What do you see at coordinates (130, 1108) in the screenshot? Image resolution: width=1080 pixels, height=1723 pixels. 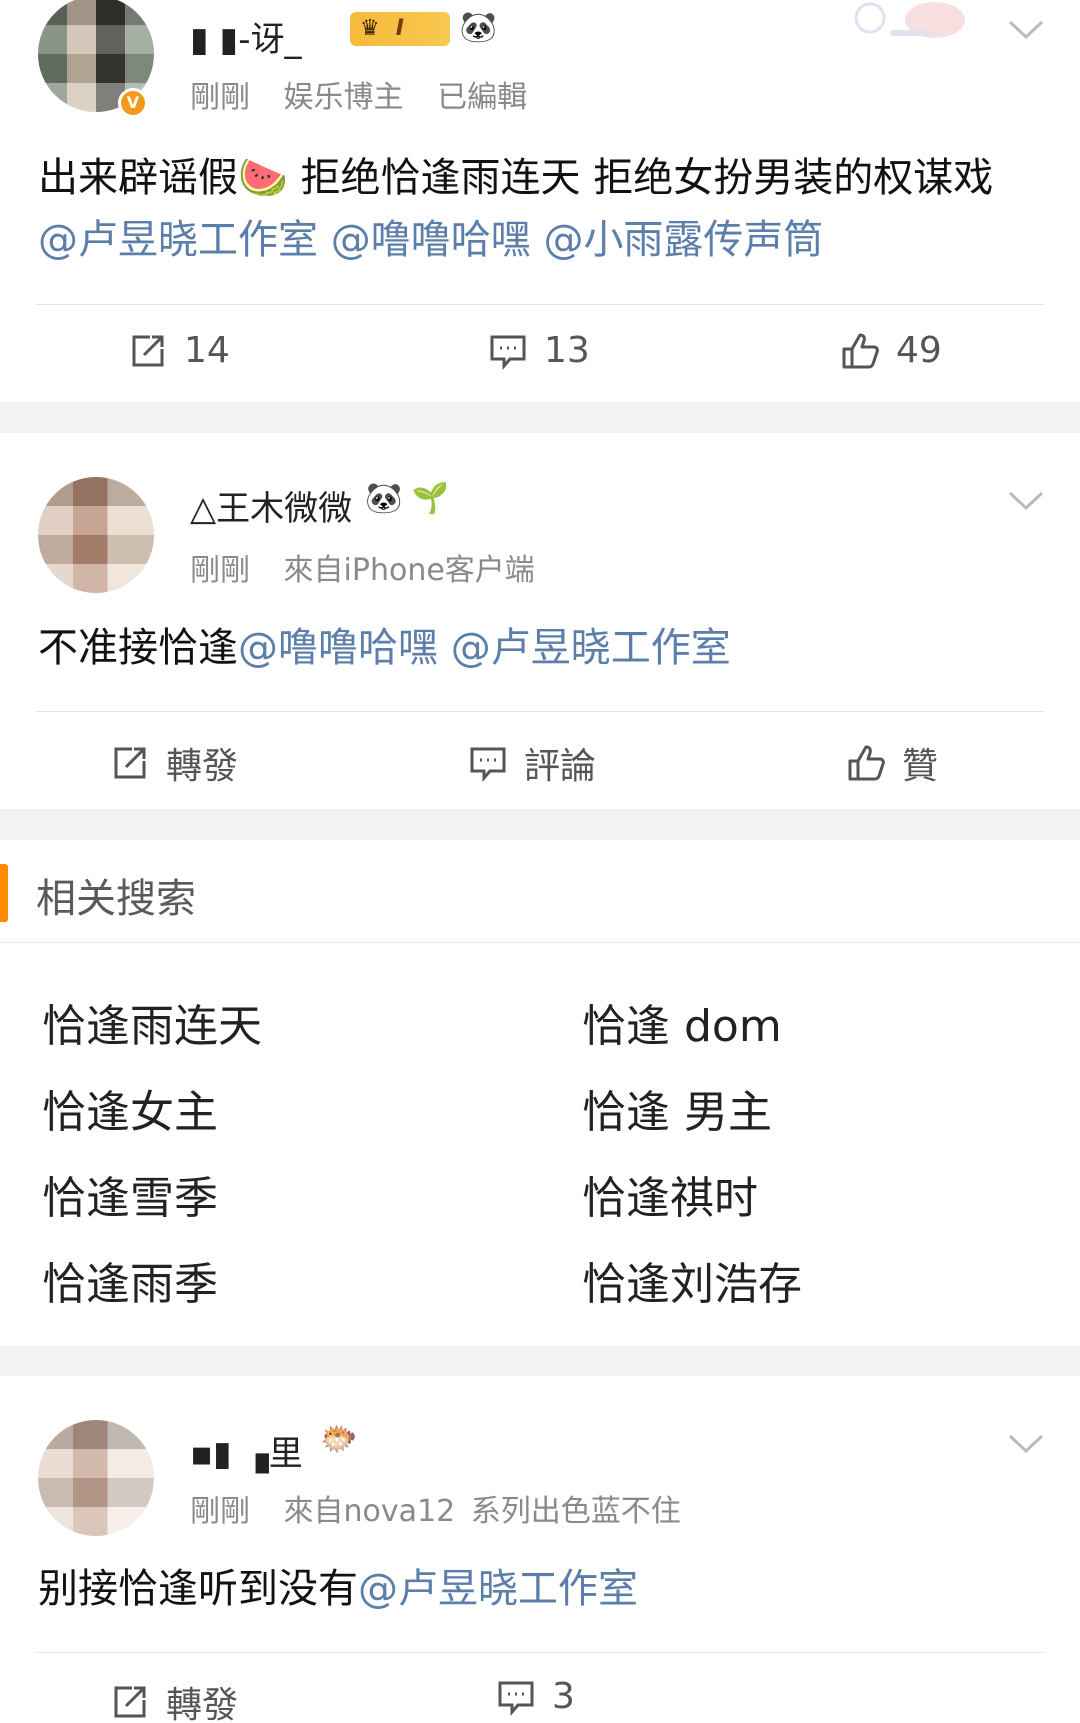 I see `related-search-item: 恰逢女主` at bounding box center [130, 1108].